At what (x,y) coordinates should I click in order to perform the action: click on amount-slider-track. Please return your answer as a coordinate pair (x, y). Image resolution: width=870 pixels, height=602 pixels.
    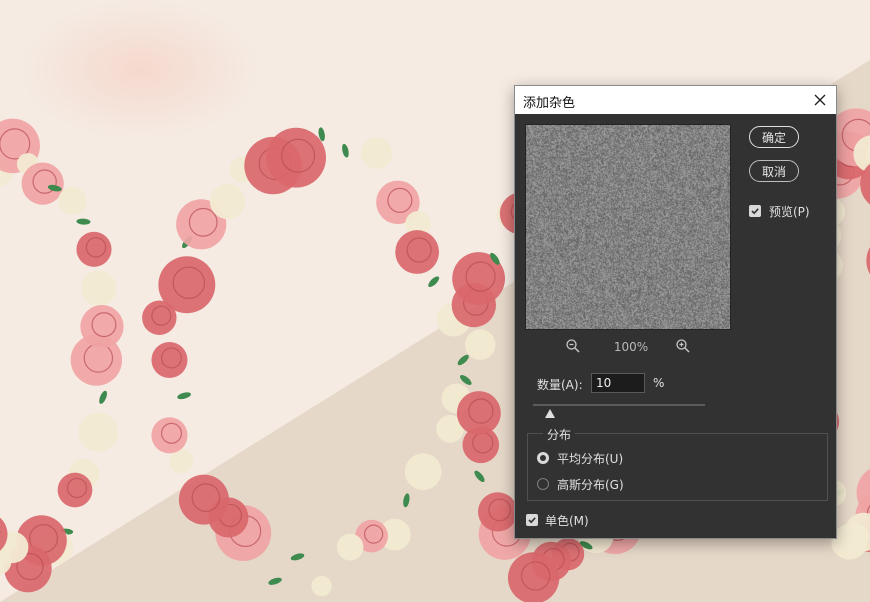
    Looking at the image, I should click on (619, 405).